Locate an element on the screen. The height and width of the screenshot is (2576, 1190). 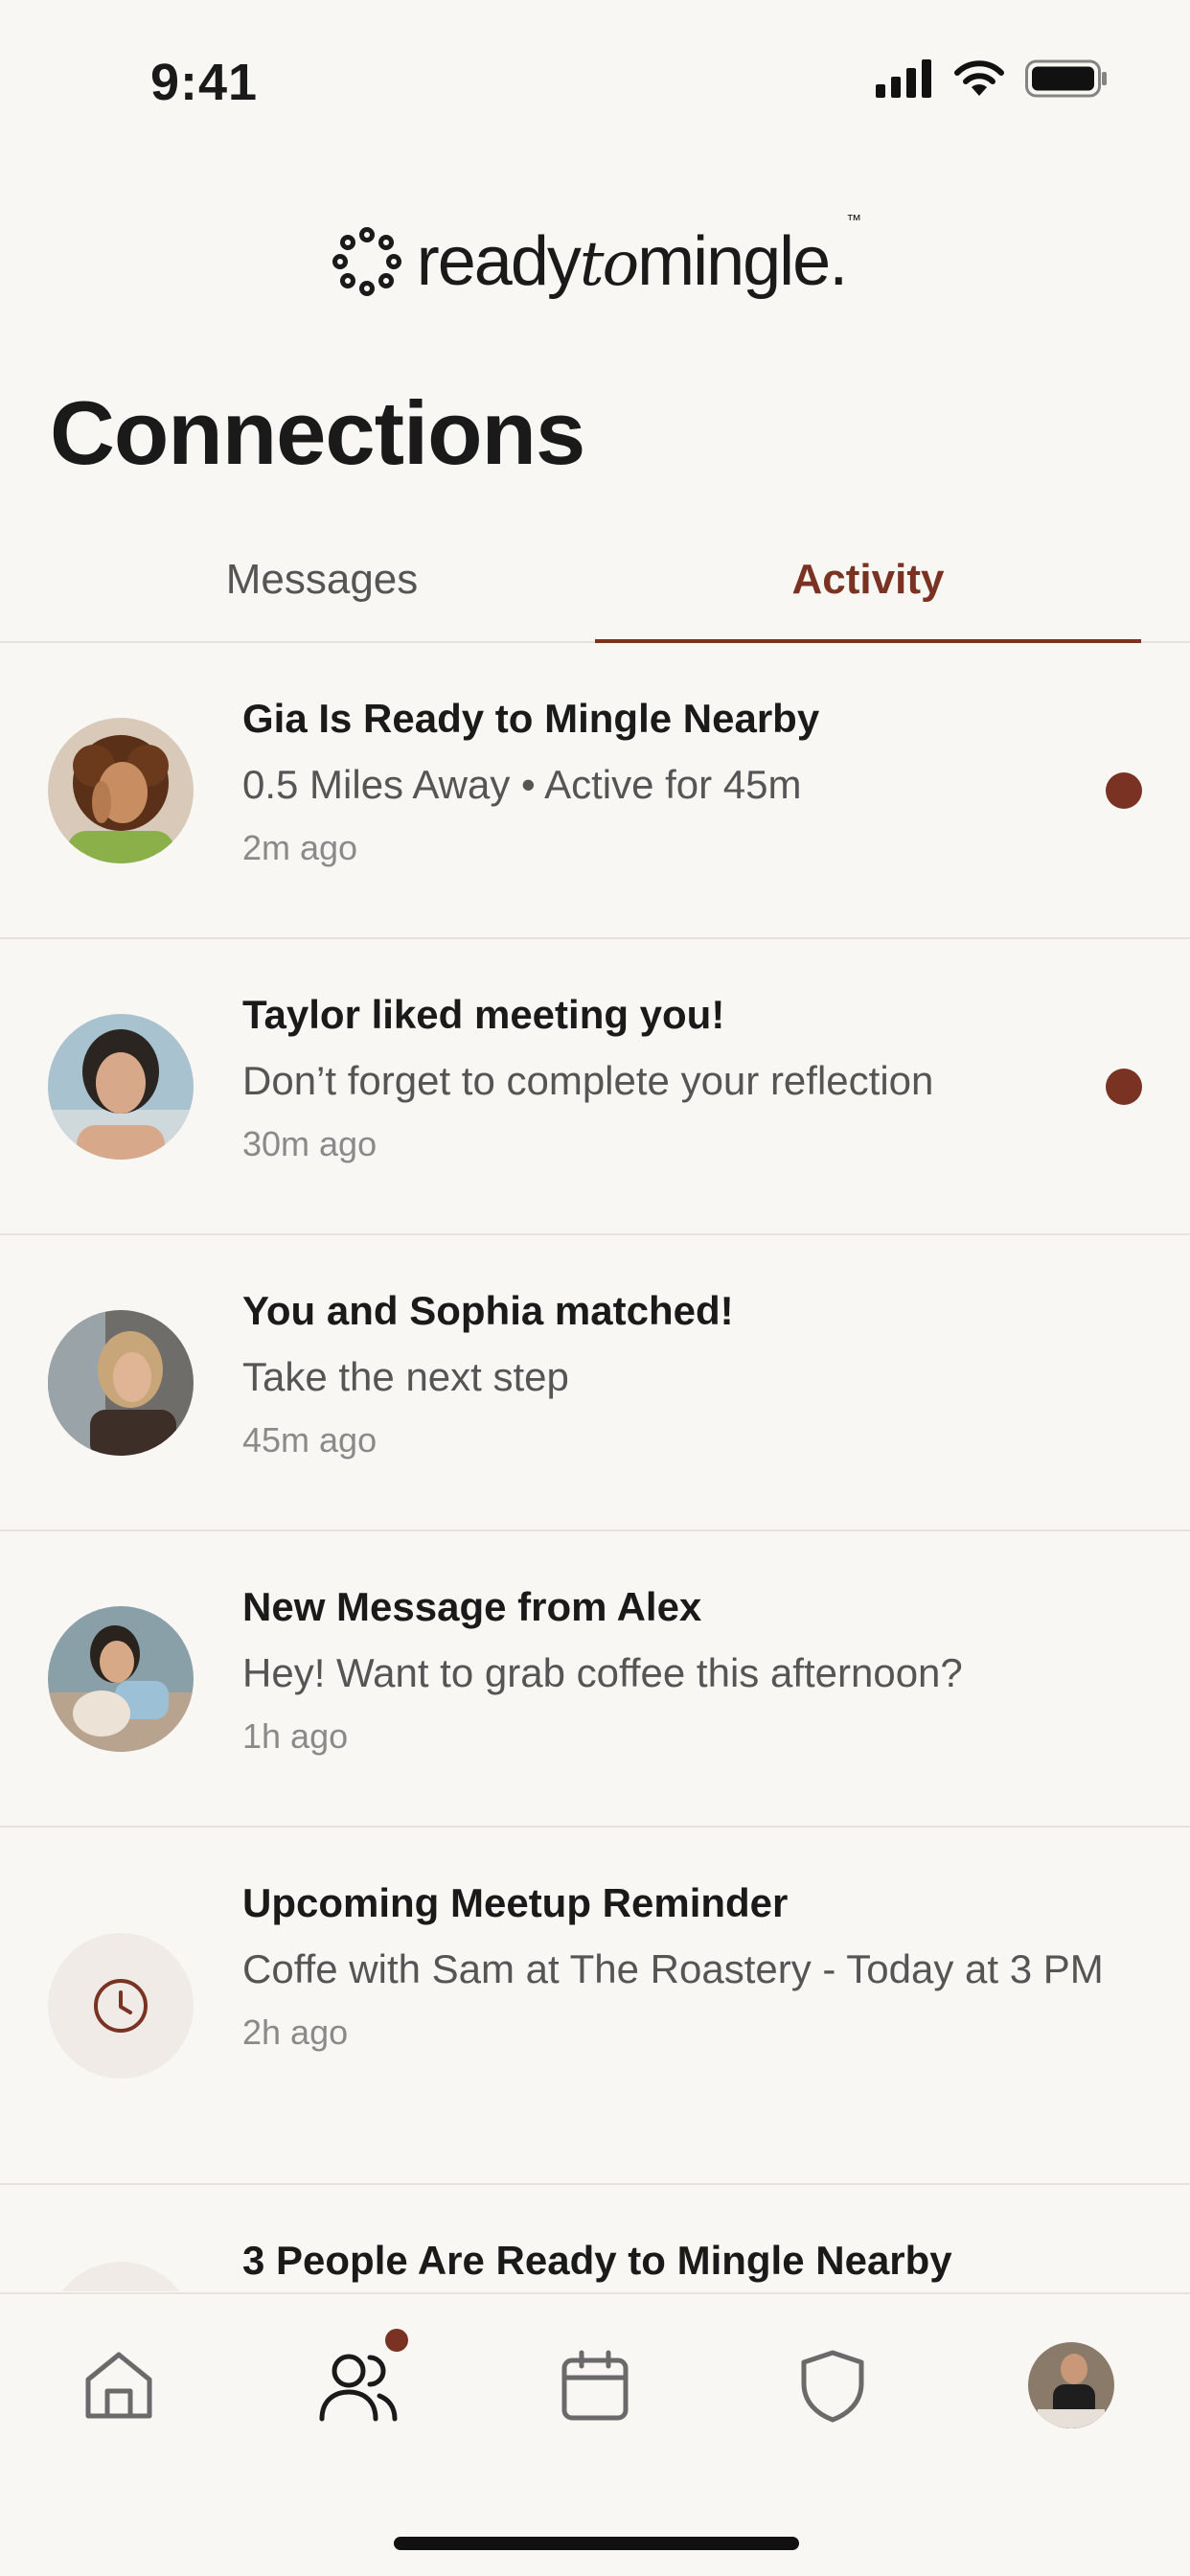
reminder-icon-badge is located at coordinates (121, 2006).